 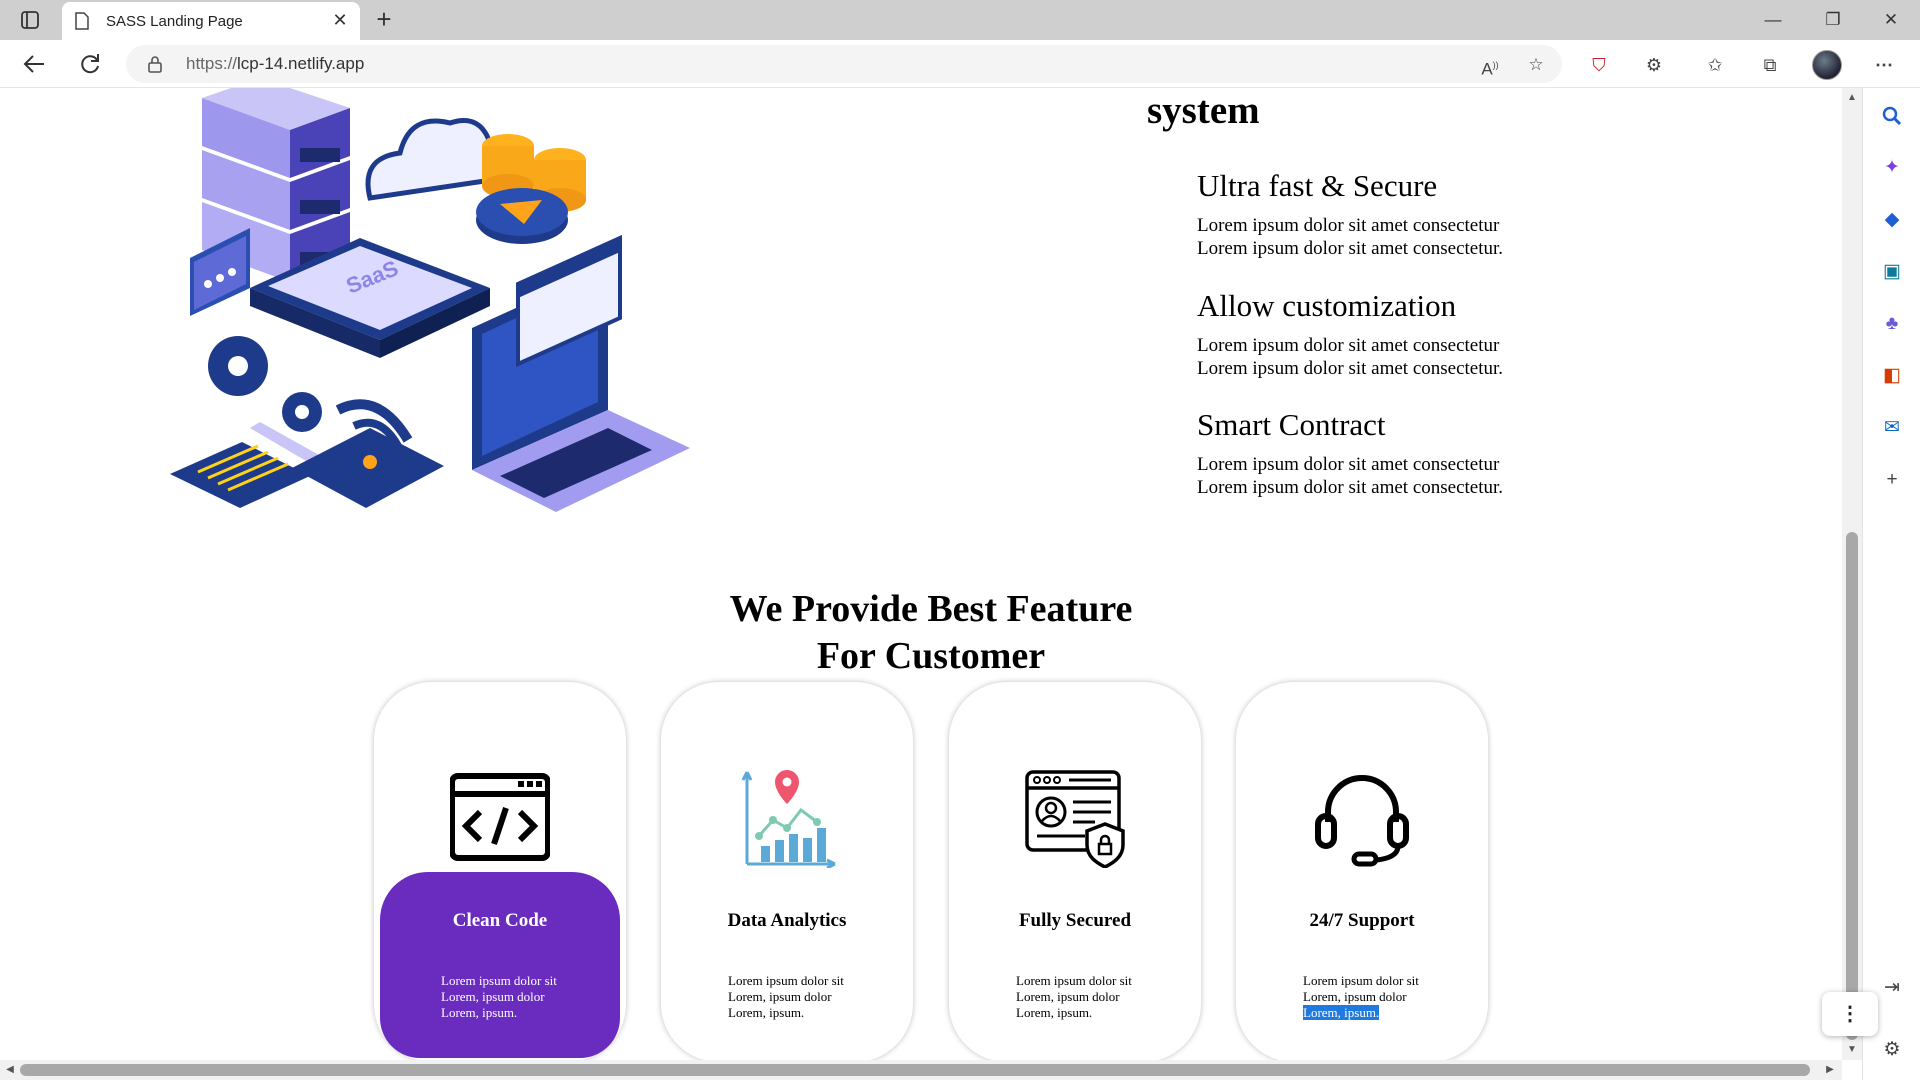 I want to click on horizontal-scroll-thumb, so click(x=915, y=1070).